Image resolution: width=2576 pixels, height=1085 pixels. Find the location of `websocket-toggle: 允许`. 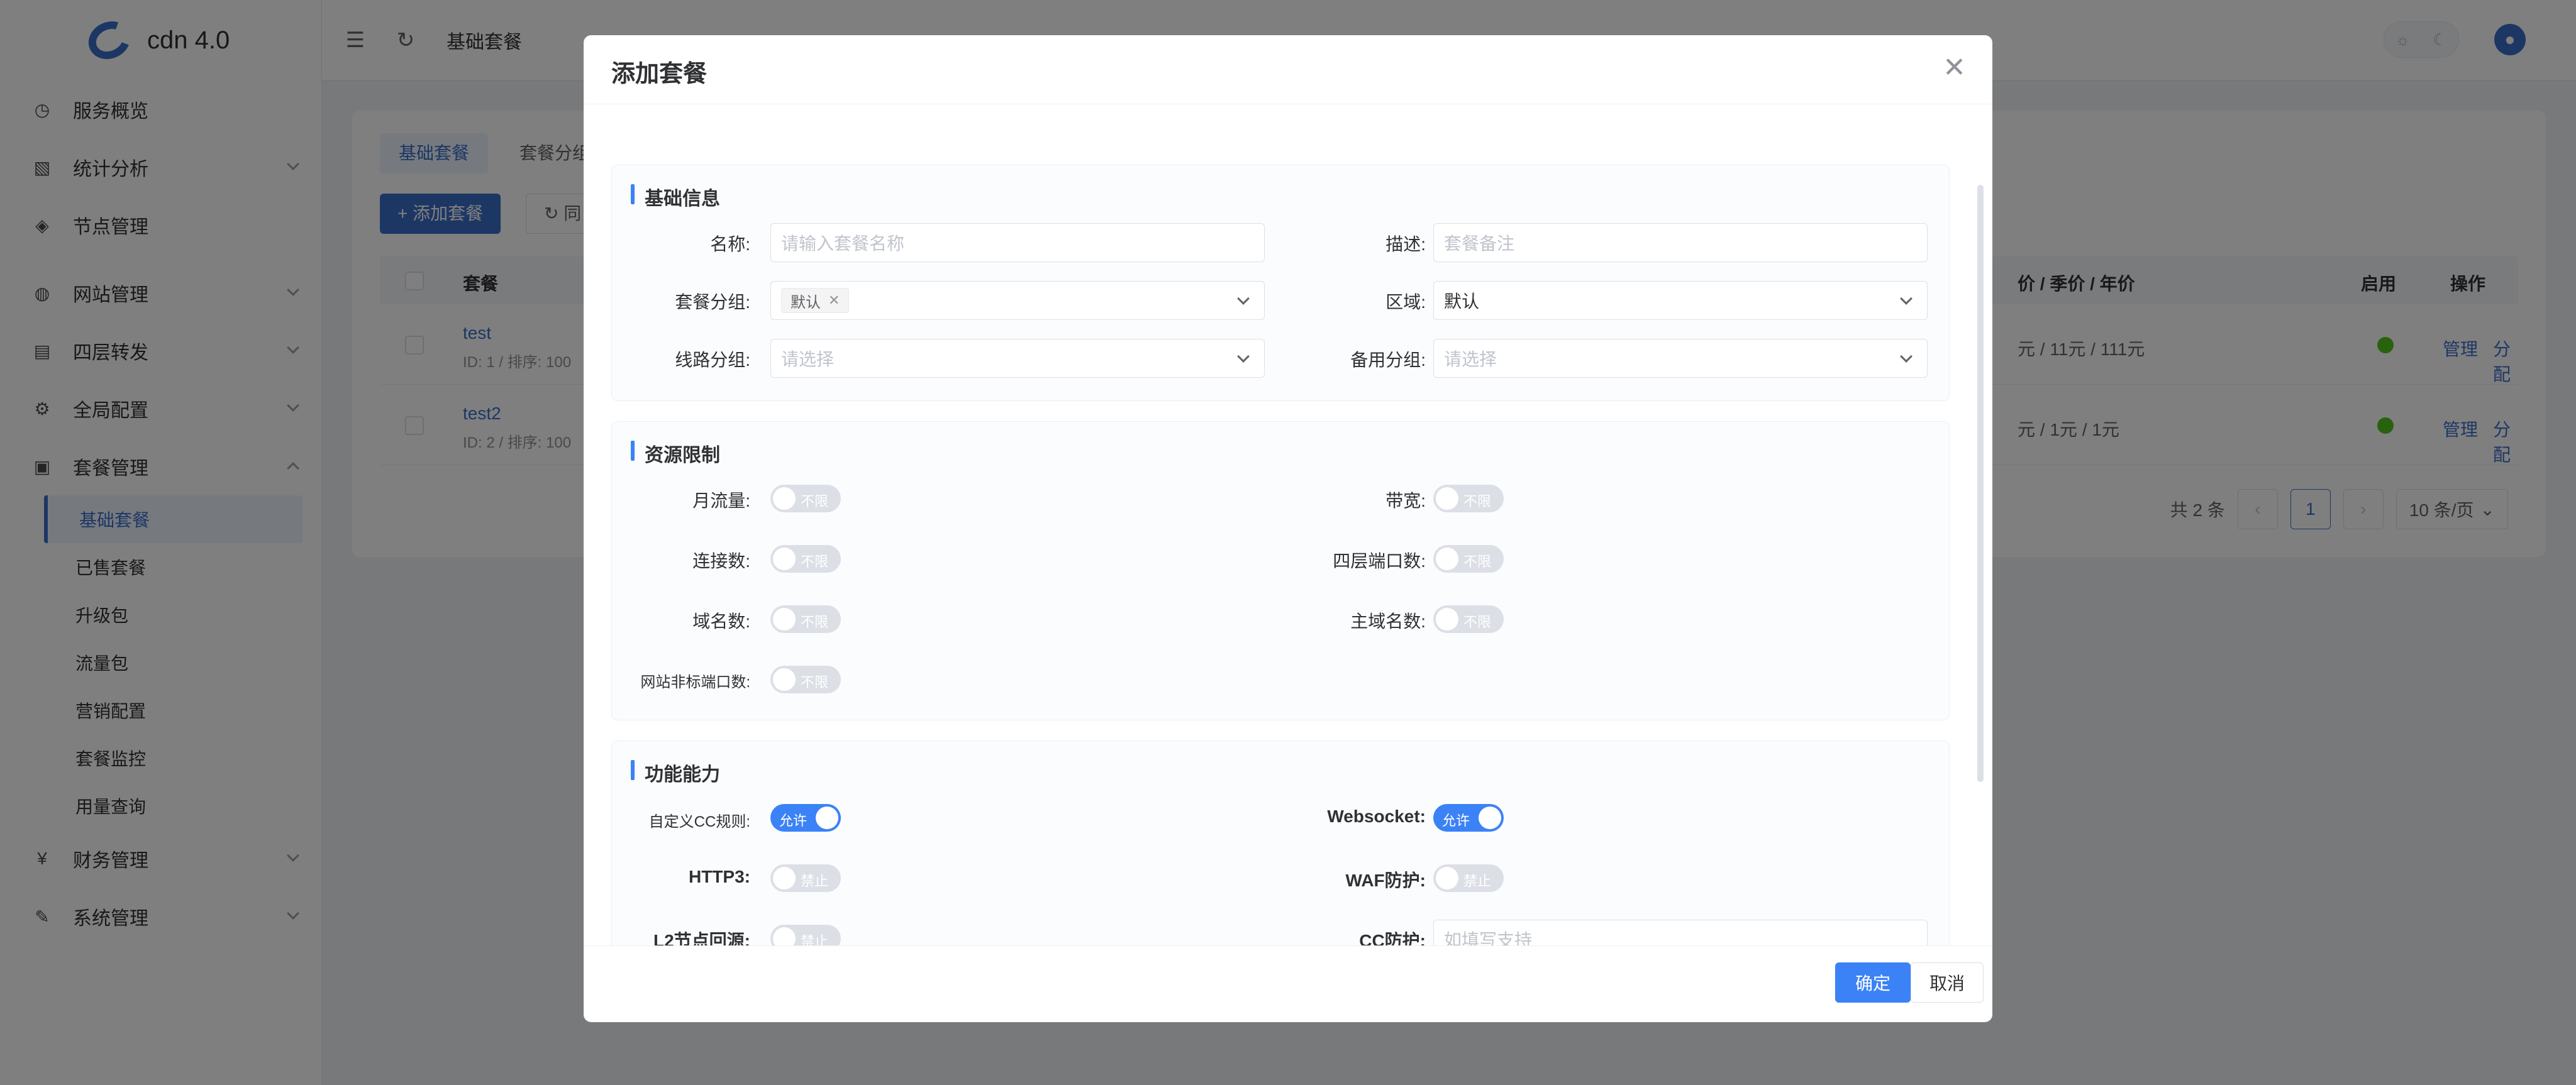

websocket-toggle: 允许 is located at coordinates (1468, 818).